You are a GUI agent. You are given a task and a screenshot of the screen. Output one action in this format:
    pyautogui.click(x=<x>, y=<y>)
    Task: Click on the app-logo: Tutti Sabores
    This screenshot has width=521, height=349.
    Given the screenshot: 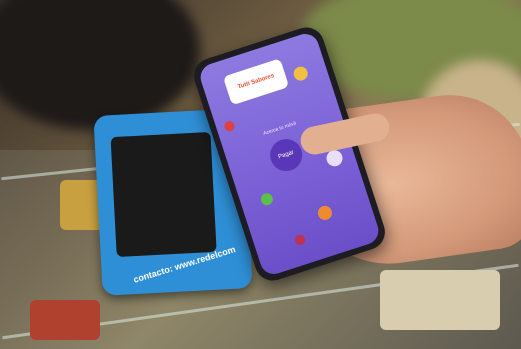 What is the action you would take?
    pyautogui.click(x=256, y=82)
    